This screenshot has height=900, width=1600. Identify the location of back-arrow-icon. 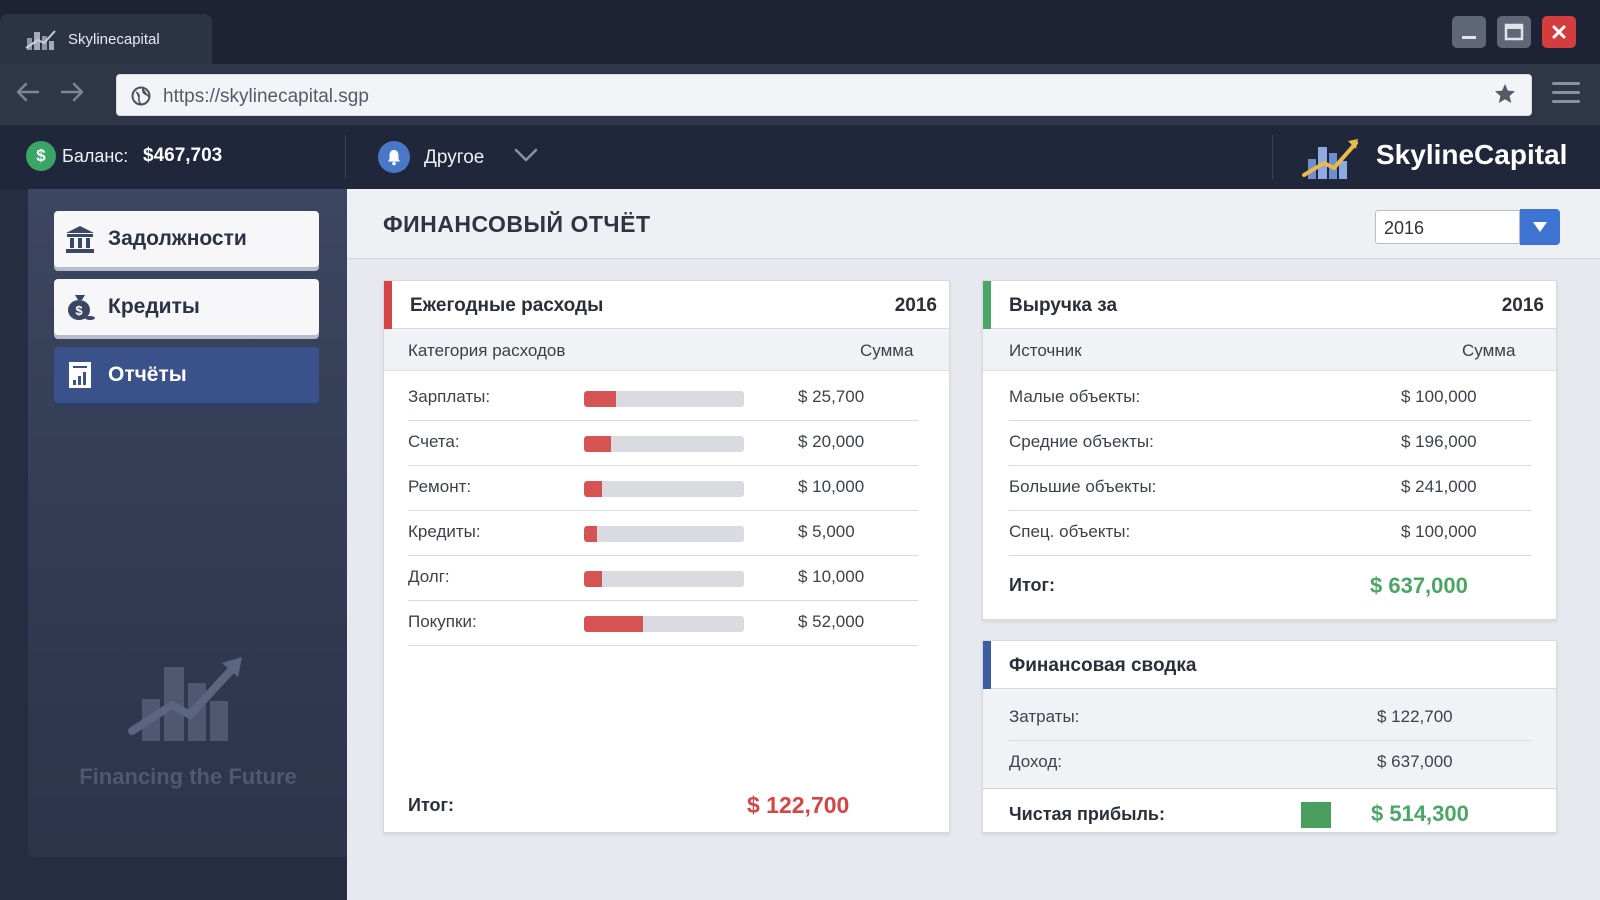
(28, 95).